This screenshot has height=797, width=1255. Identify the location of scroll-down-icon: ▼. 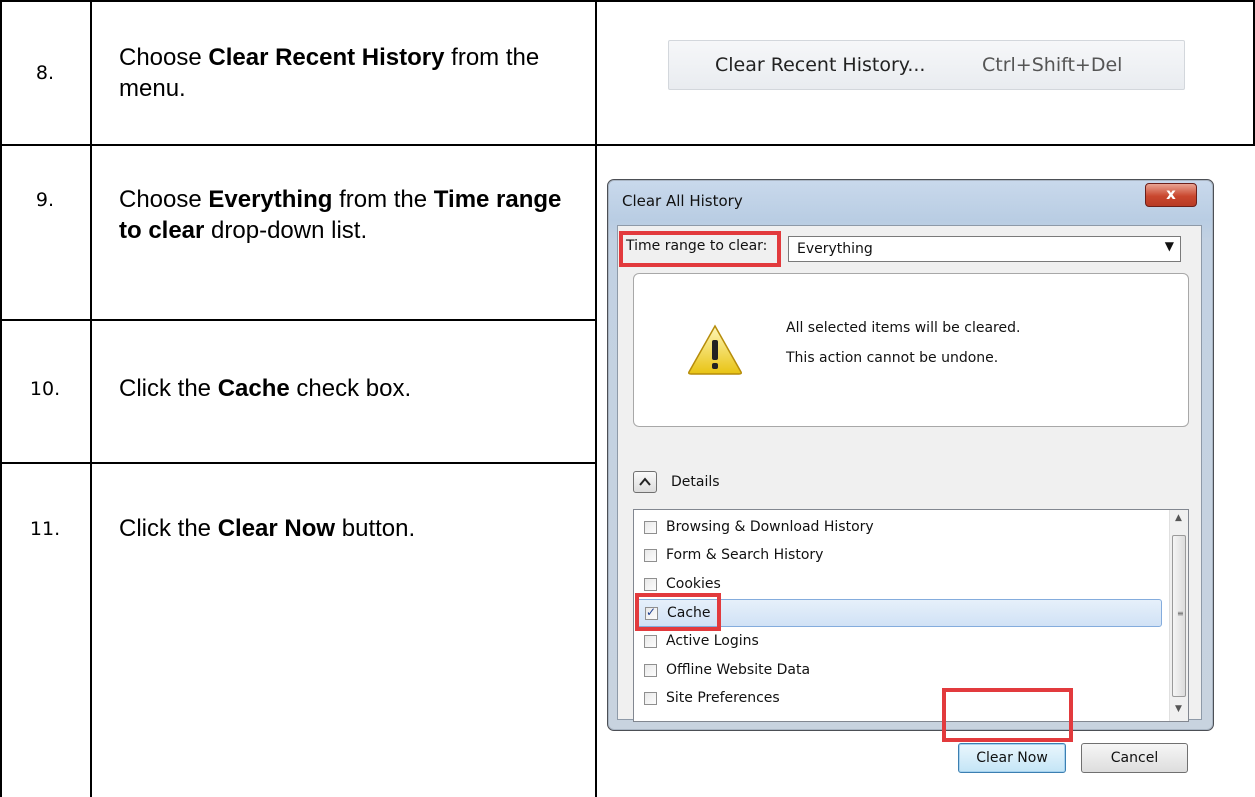
(1178, 709).